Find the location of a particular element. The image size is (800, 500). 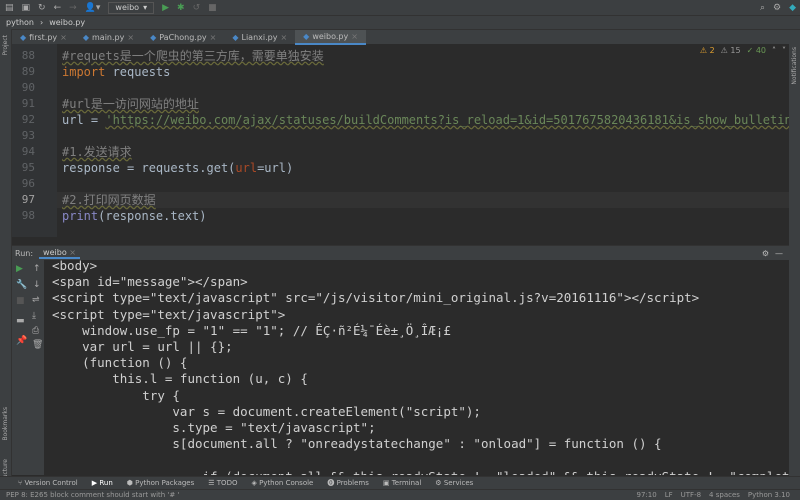

toolwindow-services: ⚙ Services is located at coordinates (454, 483).